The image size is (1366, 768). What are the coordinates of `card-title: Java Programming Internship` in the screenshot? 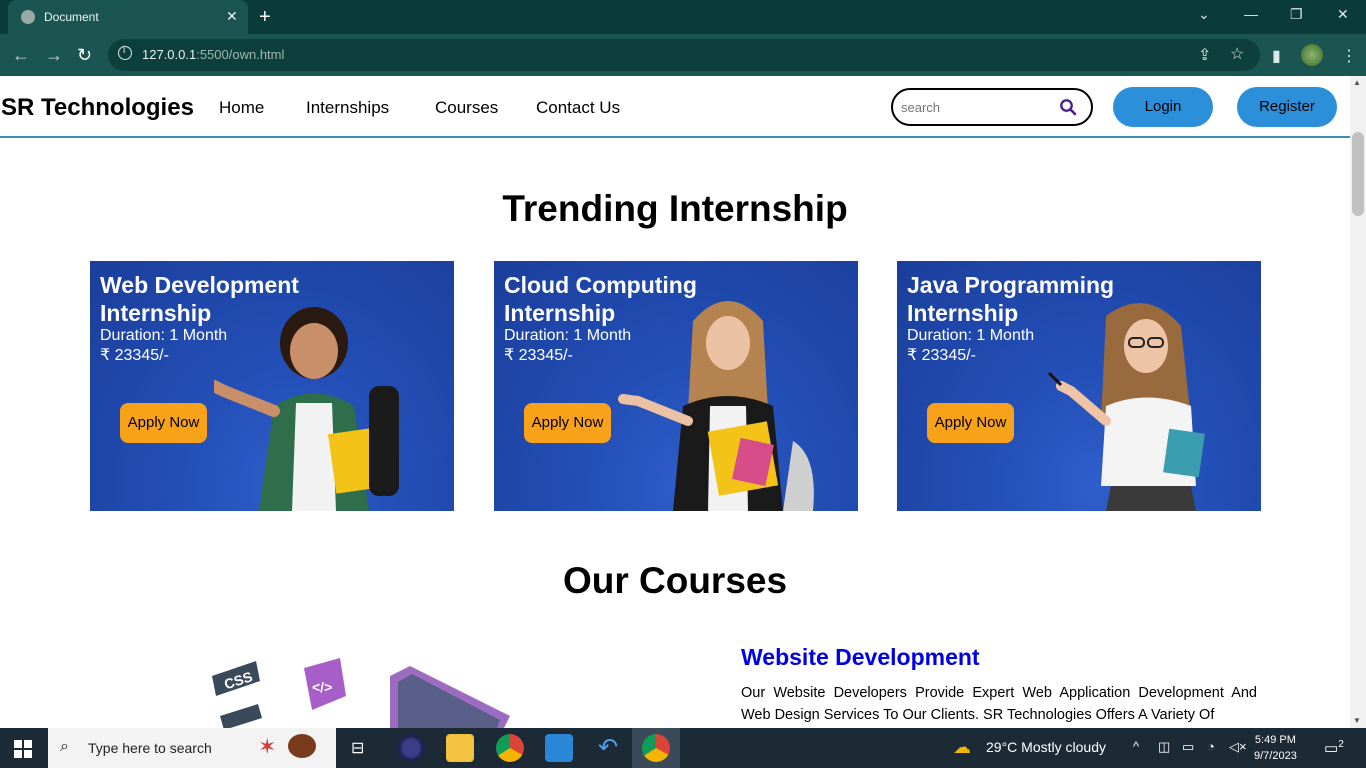 It's located at (1011, 299).